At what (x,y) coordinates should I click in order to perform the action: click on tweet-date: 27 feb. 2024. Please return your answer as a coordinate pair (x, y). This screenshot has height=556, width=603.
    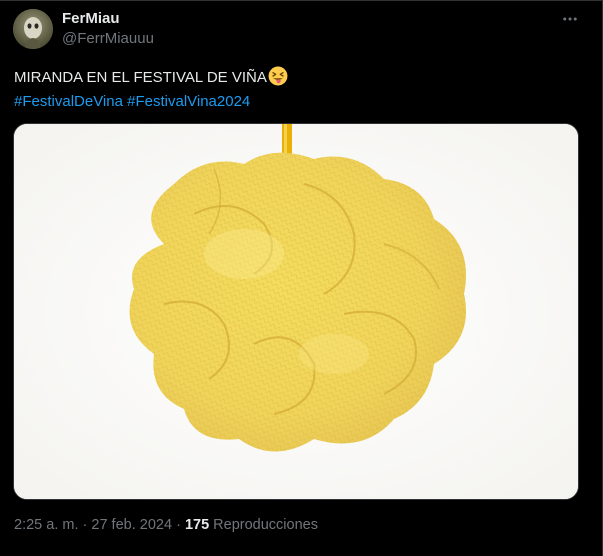
    Looking at the image, I should click on (131, 525).